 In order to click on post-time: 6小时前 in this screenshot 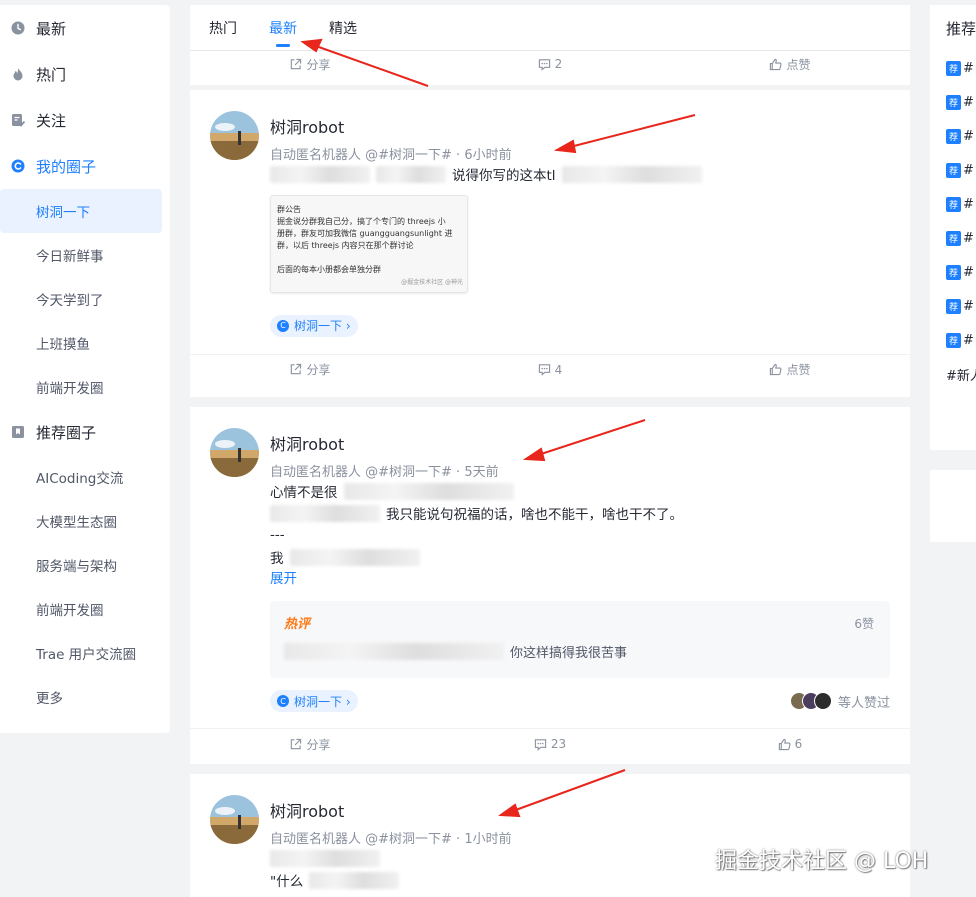, I will do `click(488, 155)`.